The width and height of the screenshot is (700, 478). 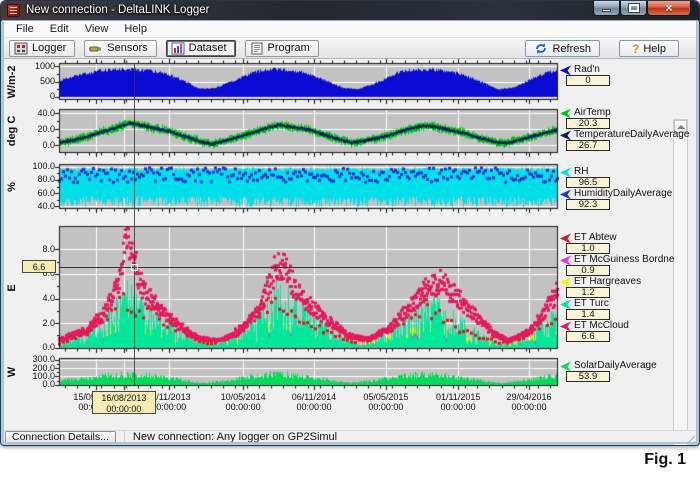 What do you see at coordinates (632, 134) in the screenshot?
I see `series-name: TemperatureDailyAverage` at bounding box center [632, 134].